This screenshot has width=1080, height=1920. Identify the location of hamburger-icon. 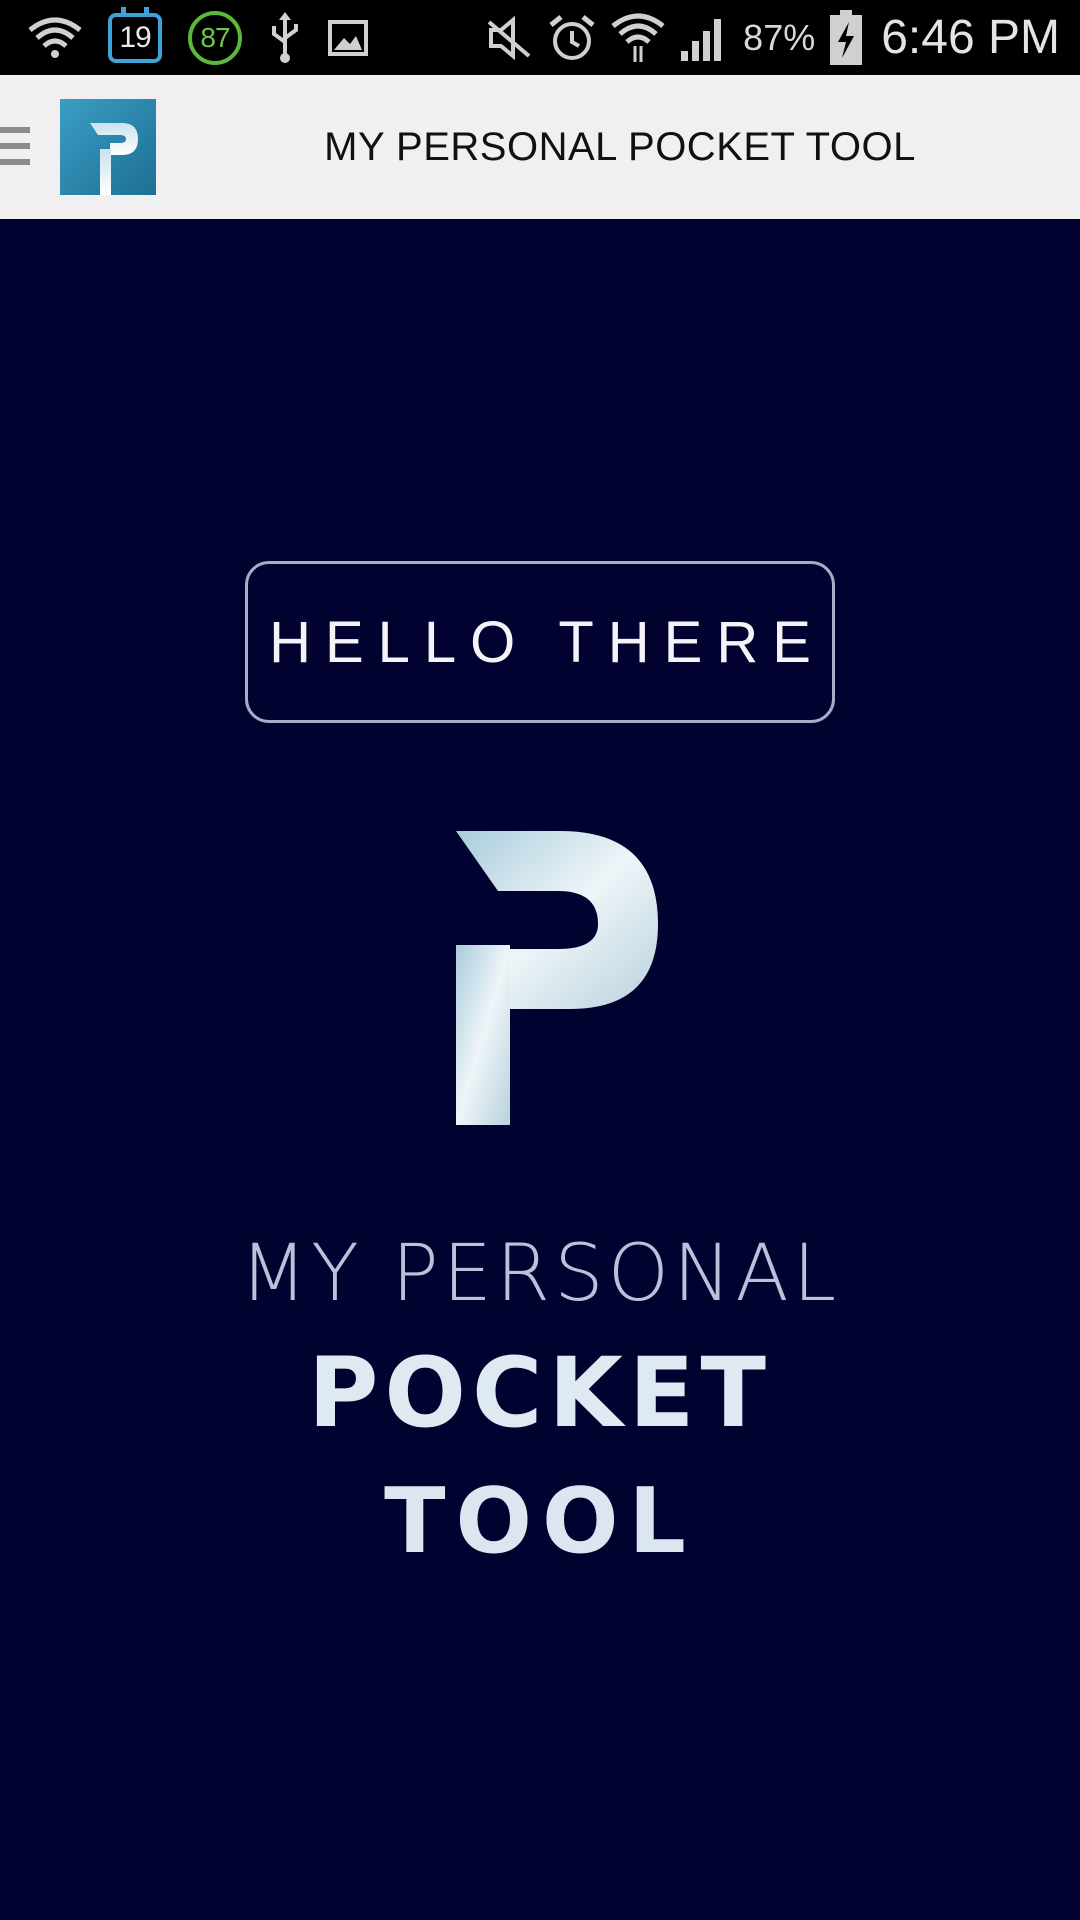
(15, 148).